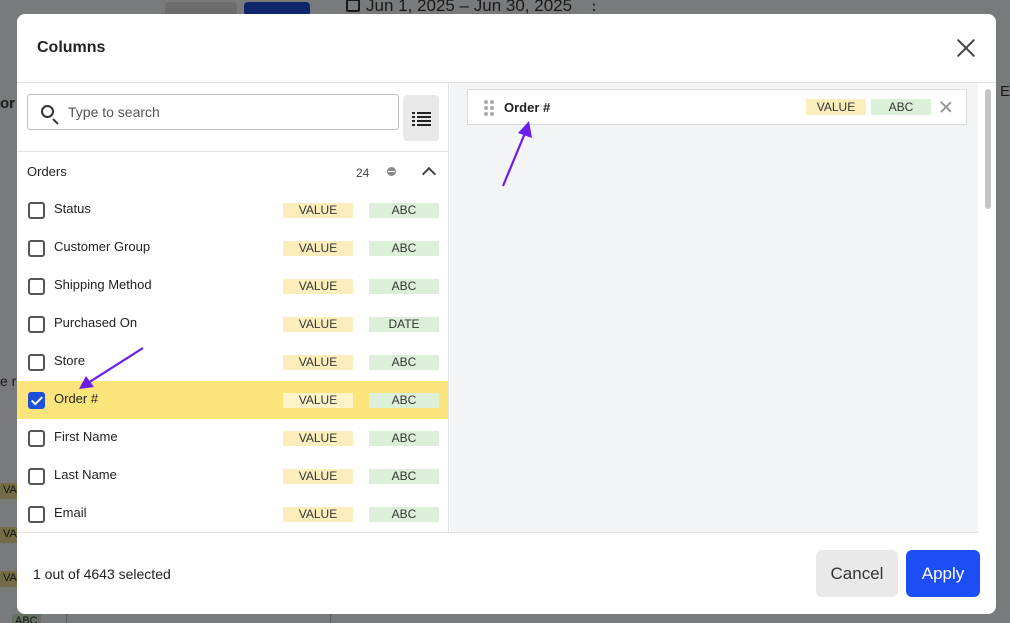  Describe the element at coordinates (946, 107) in the screenshot. I see `remove-icon` at that location.